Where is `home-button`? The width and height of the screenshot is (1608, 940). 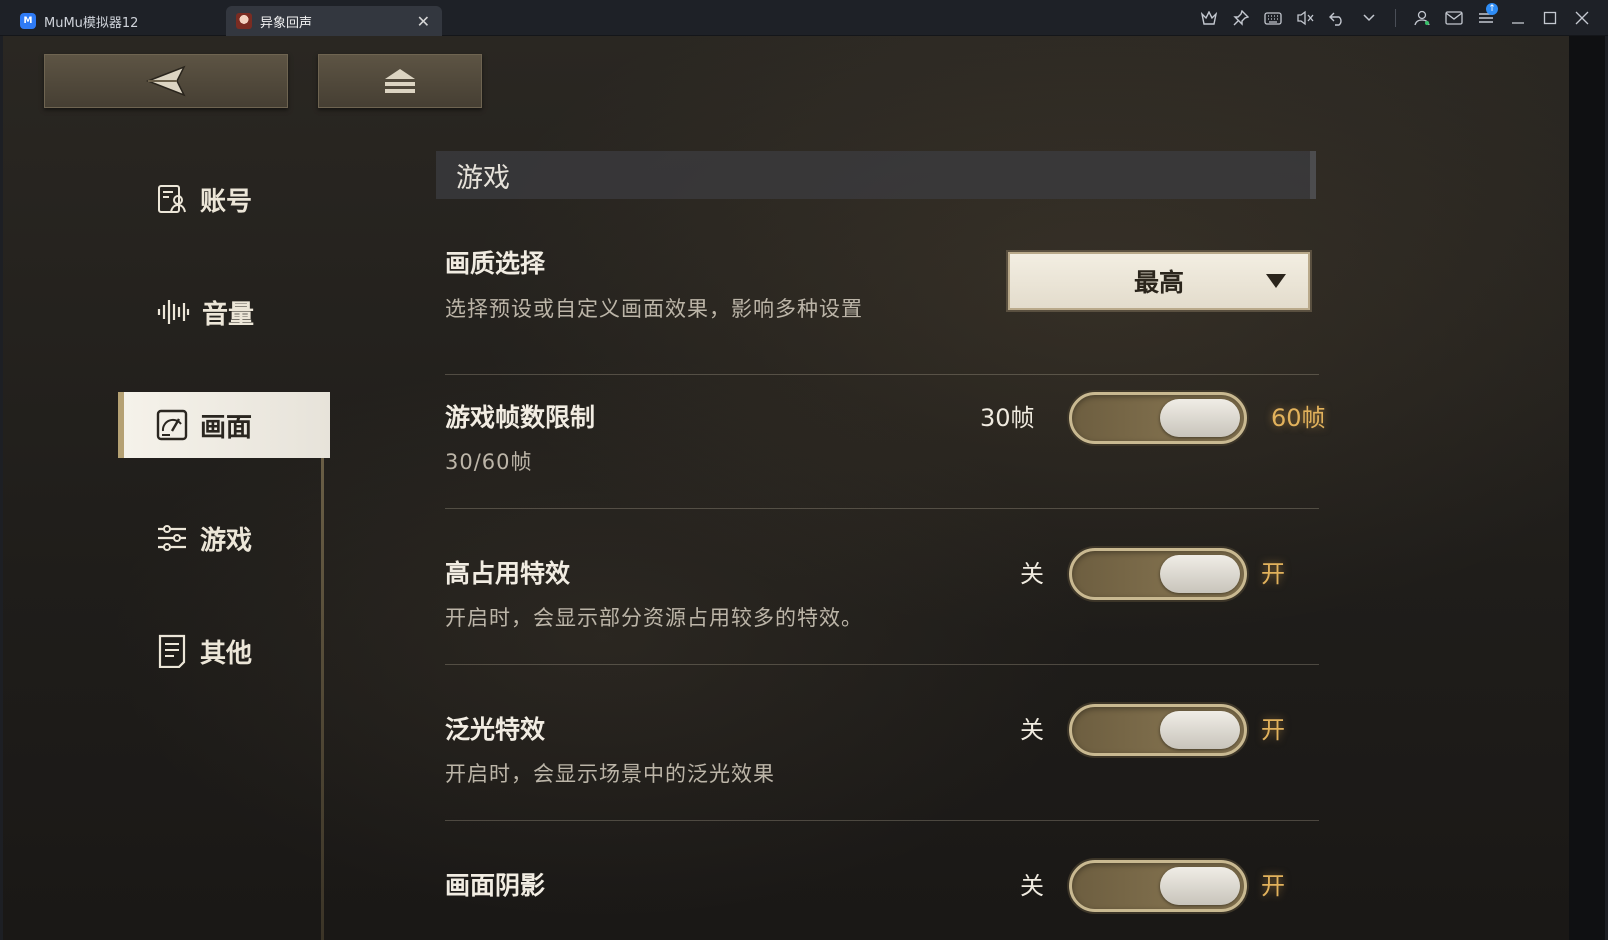
home-button is located at coordinates (400, 81).